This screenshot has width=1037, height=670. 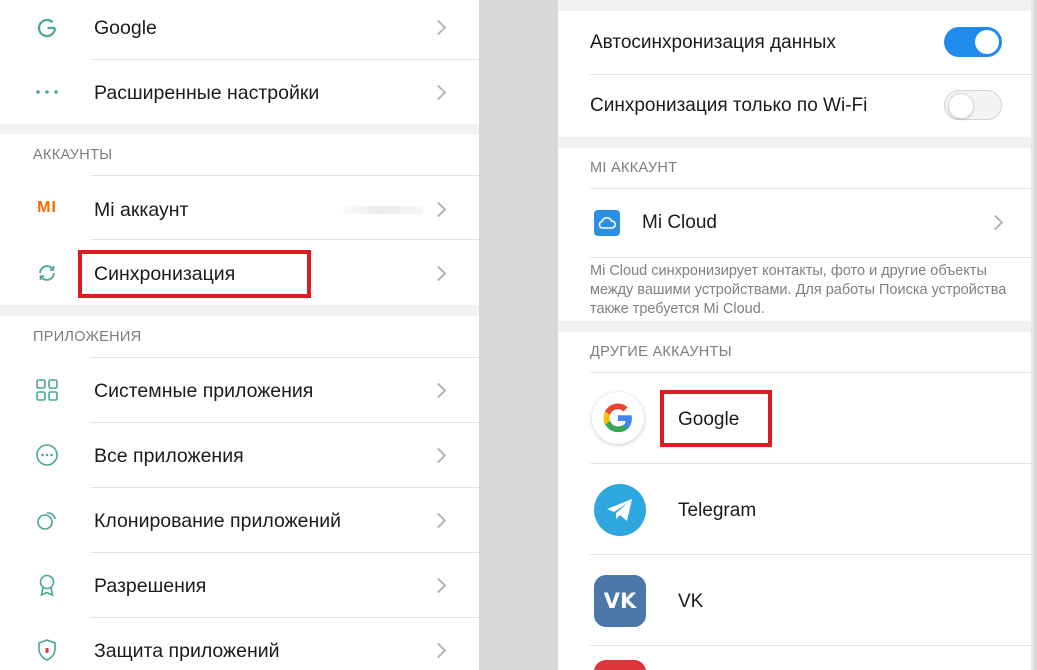 What do you see at coordinates (47, 273) in the screenshot?
I see `sync-icon` at bounding box center [47, 273].